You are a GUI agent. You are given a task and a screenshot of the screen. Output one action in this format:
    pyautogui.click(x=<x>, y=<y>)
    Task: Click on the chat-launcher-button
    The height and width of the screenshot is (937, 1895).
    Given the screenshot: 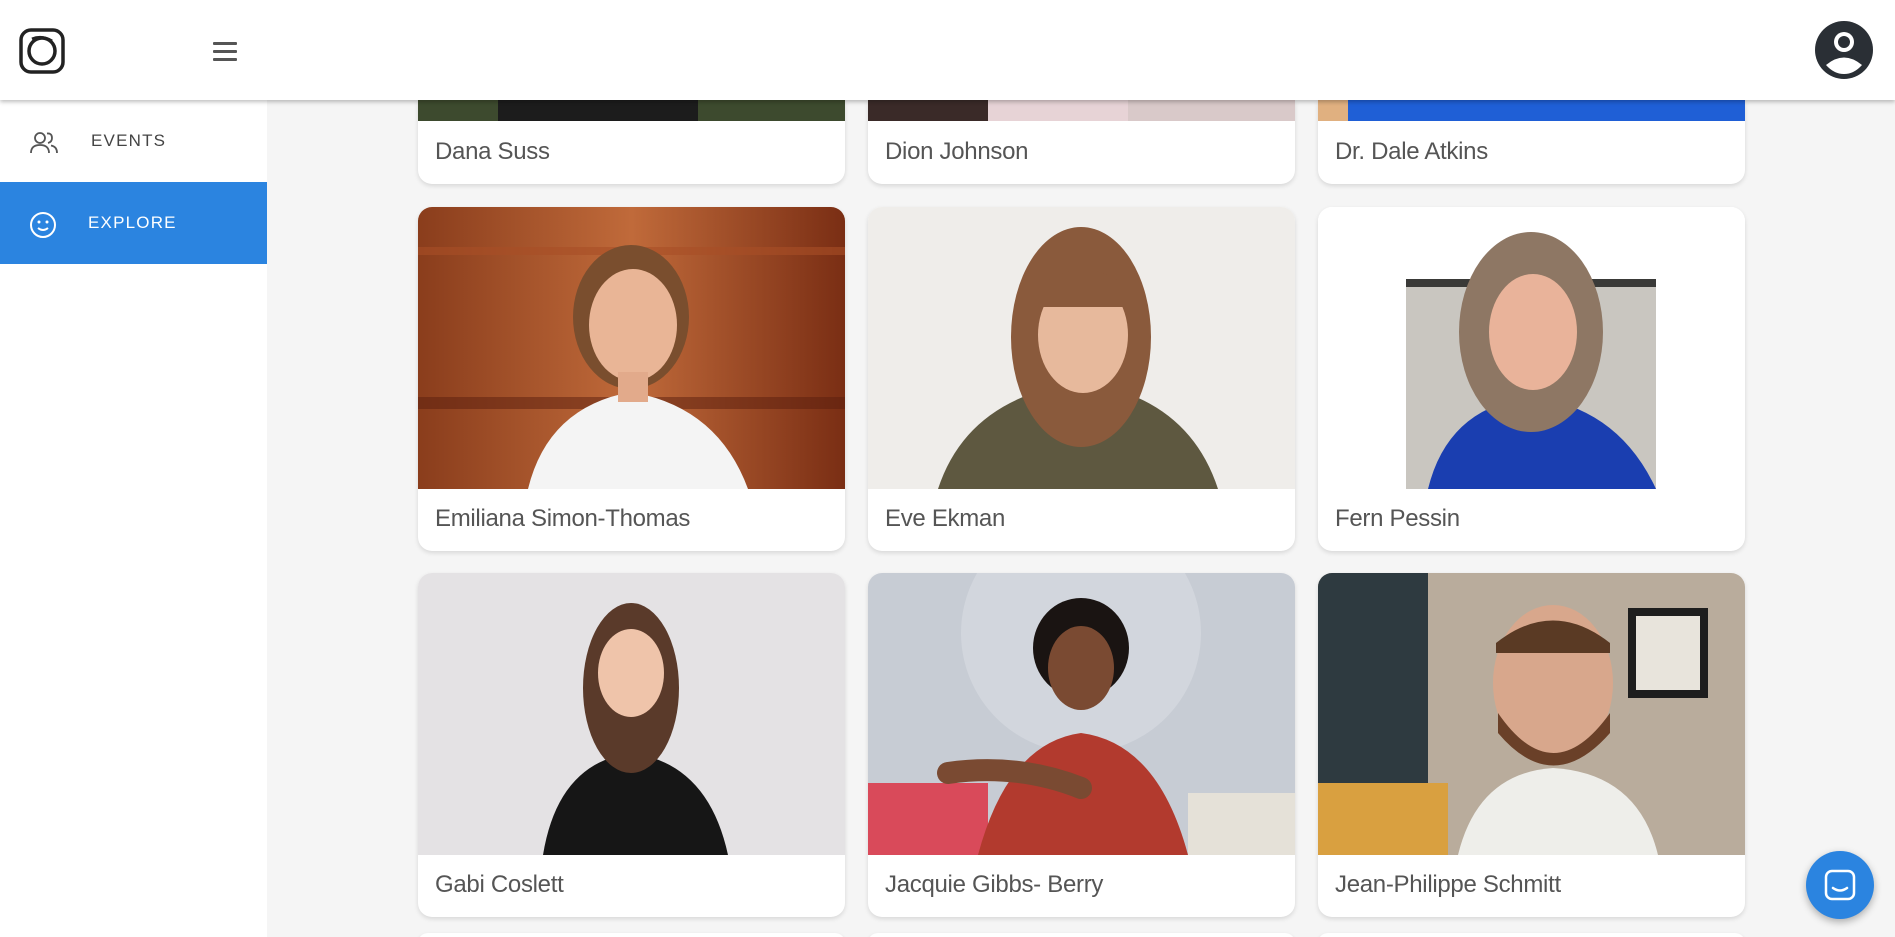 What is the action you would take?
    pyautogui.click(x=1840, y=885)
    